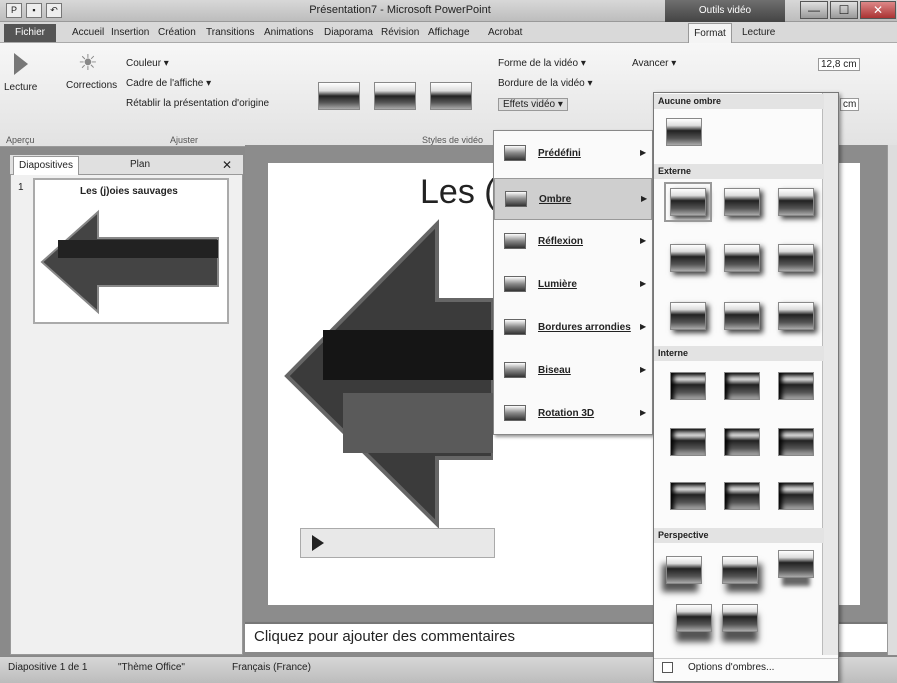 The width and height of the screenshot is (897, 683). Describe the element at coordinates (397, 543) in the screenshot. I see `video-controls` at that location.